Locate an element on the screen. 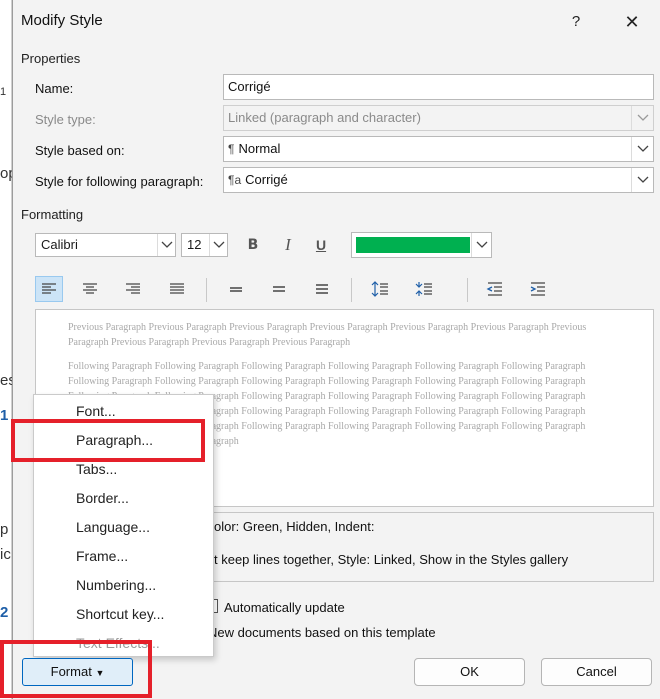 This screenshot has height=699, width=660. single-spacing-icon is located at coordinates (236, 289).